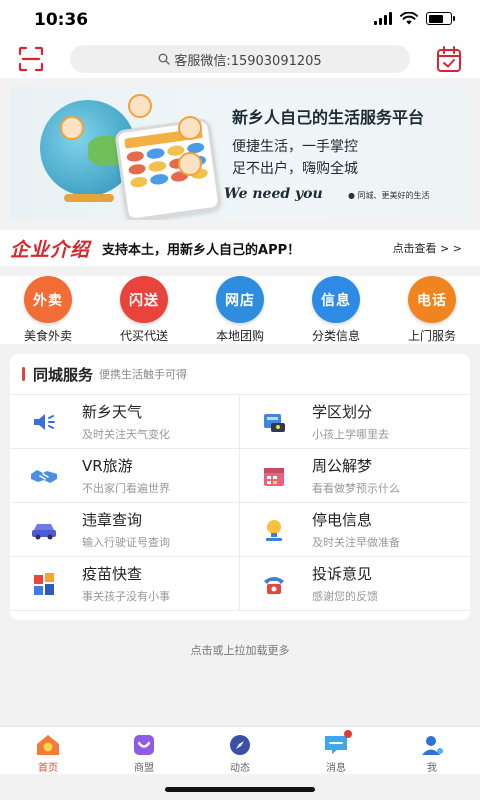  What do you see at coordinates (50, 249) in the screenshot?
I see `company-intro-logo: 企业介绍` at bounding box center [50, 249].